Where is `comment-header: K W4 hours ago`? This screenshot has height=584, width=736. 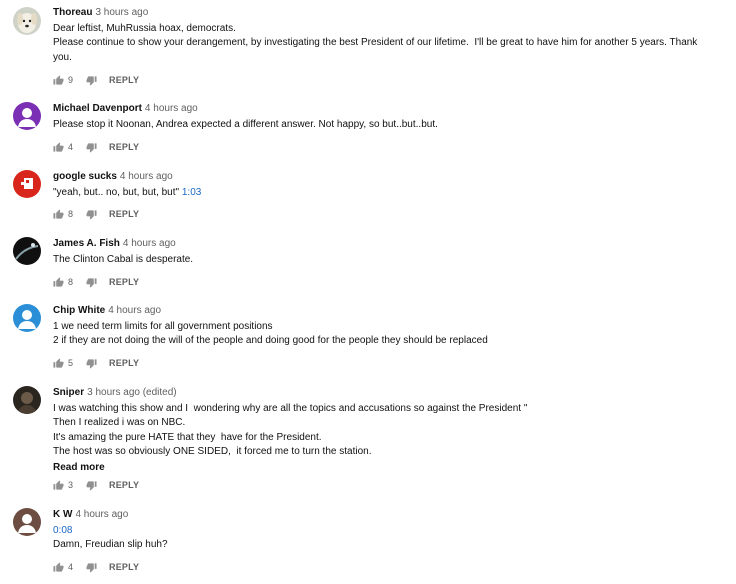 comment-header: K W4 hours ago is located at coordinates (390, 515).